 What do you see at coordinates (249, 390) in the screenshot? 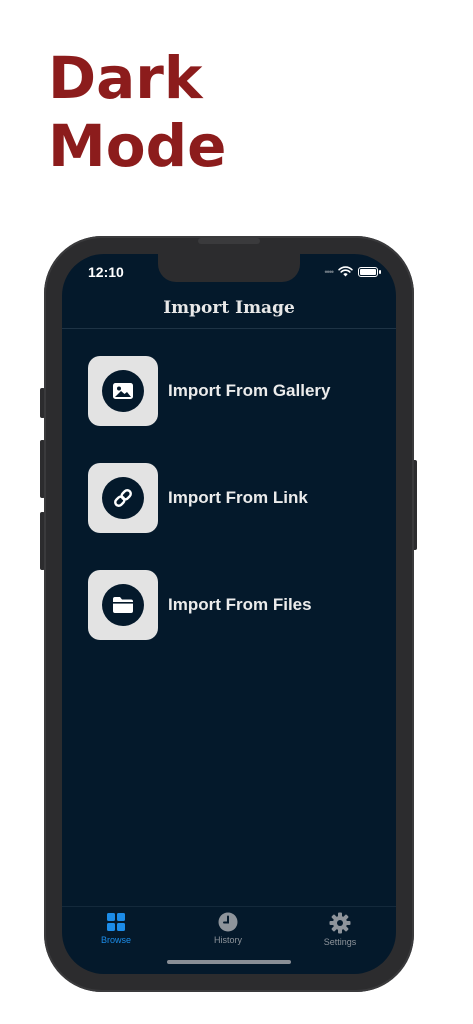
I see `import-from-gallery-label: Import From Gallery` at bounding box center [249, 390].